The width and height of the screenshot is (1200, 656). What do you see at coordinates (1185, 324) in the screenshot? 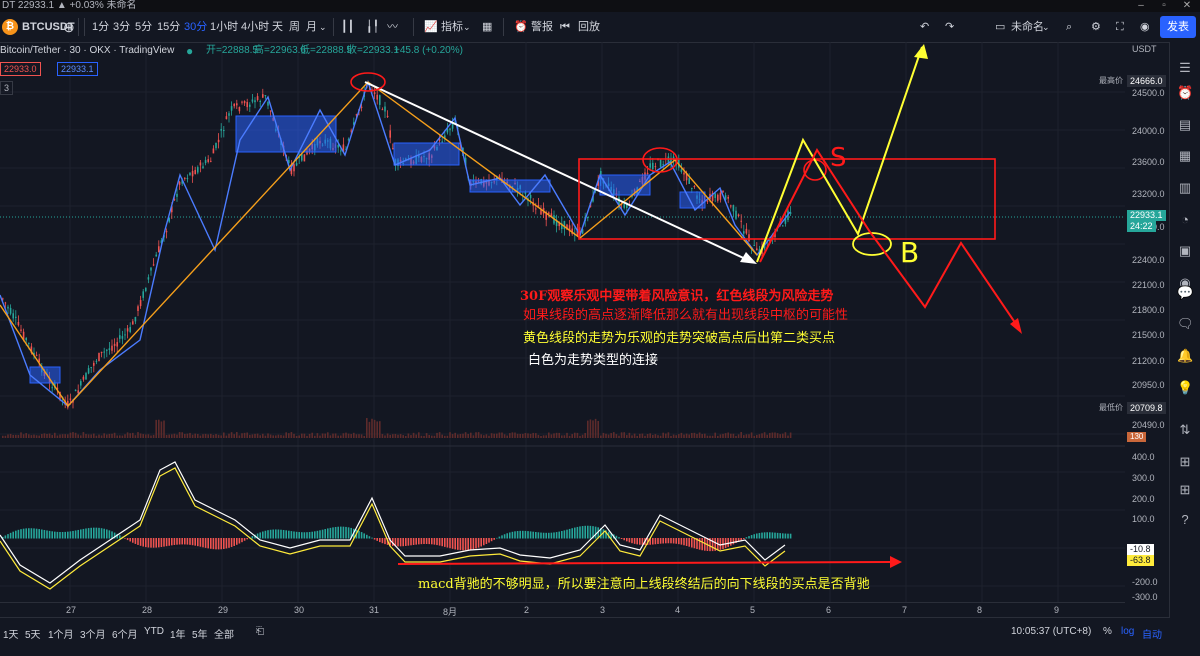
I see `messages-icon: 🗨` at bounding box center [1185, 324].